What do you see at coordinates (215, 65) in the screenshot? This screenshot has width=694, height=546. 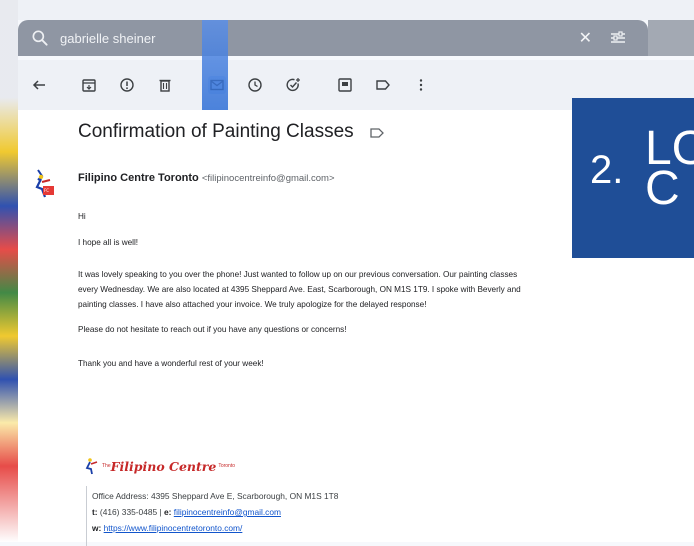 I see `highlight-stripe` at bounding box center [215, 65].